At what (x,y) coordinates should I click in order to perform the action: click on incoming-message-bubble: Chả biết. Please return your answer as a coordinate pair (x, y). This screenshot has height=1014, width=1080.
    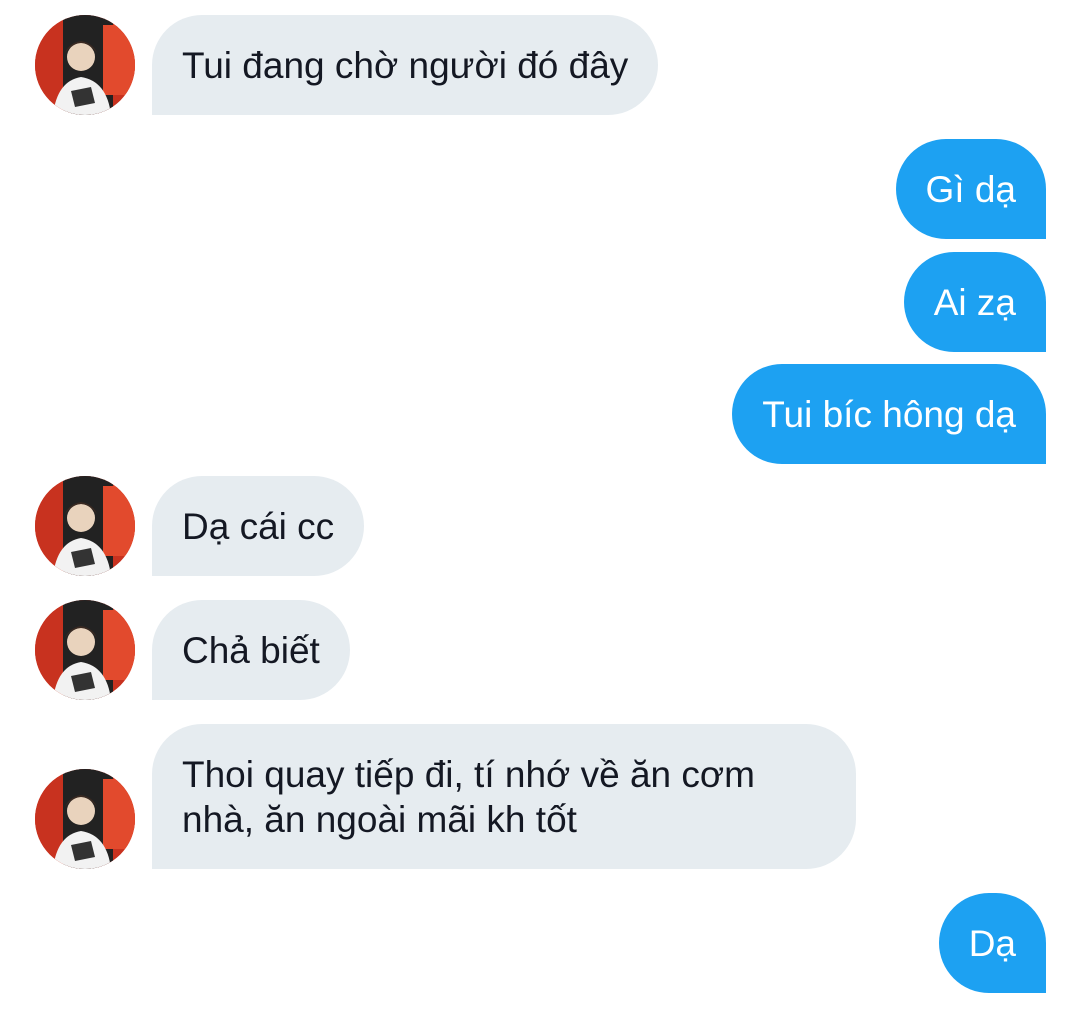
    Looking at the image, I should click on (251, 650).